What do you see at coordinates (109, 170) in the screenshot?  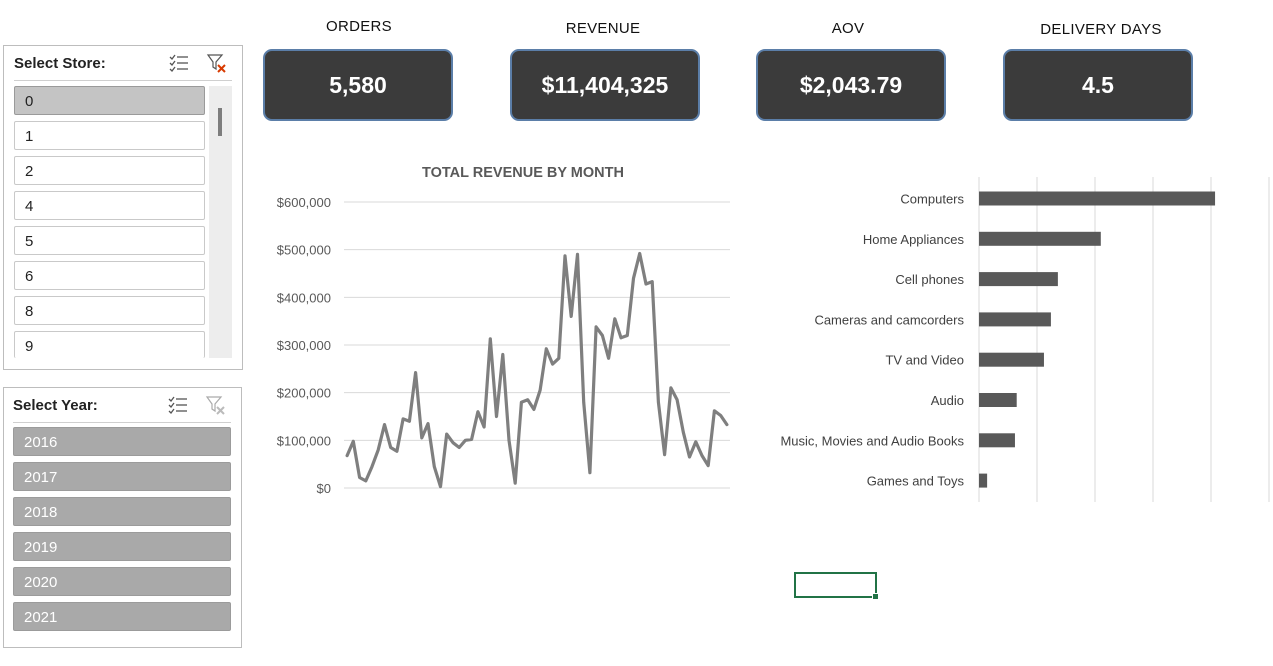 I see `store-item-2: 2` at bounding box center [109, 170].